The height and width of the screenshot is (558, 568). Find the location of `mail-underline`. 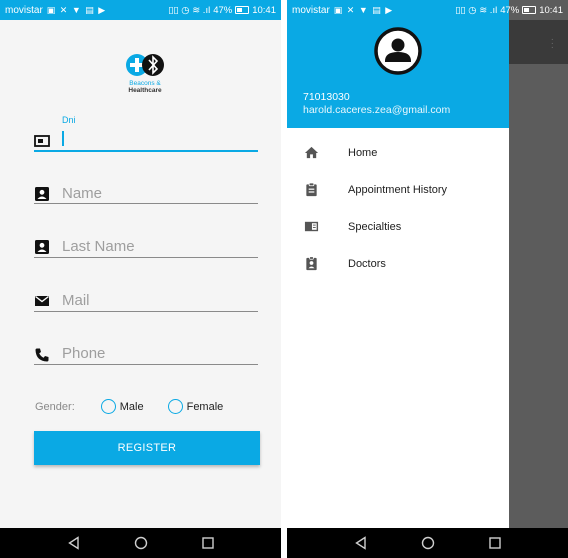

mail-underline is located at coordinates (146, 311).